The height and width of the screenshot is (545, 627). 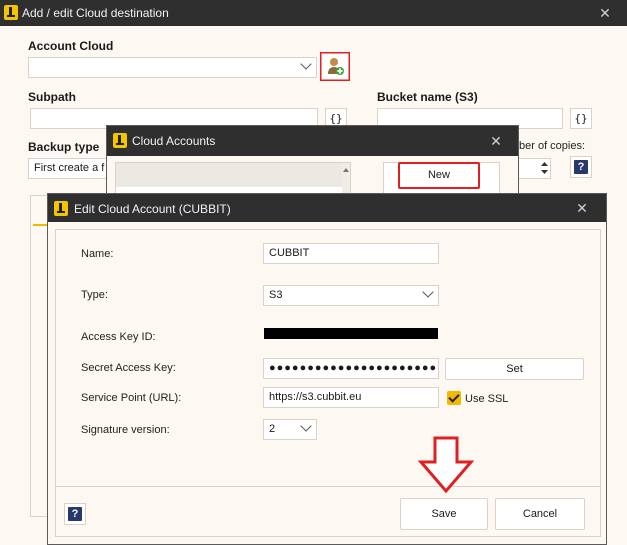 I want to click on new-account-button: New, so click(x=439, y=175).